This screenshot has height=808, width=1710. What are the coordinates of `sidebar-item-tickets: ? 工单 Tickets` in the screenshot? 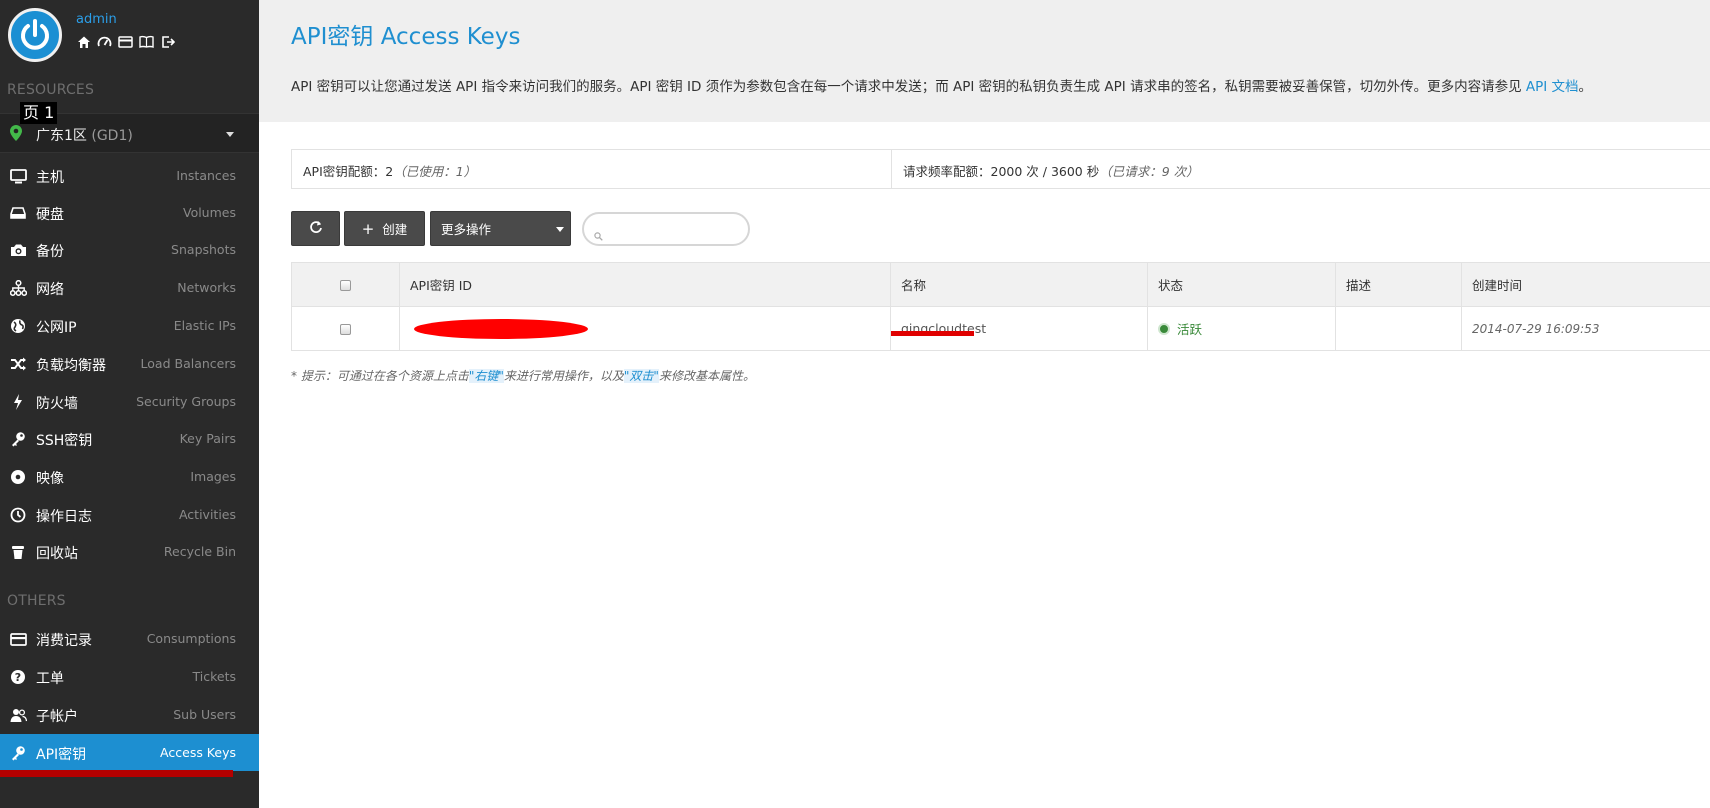 It's located at (129, 676).